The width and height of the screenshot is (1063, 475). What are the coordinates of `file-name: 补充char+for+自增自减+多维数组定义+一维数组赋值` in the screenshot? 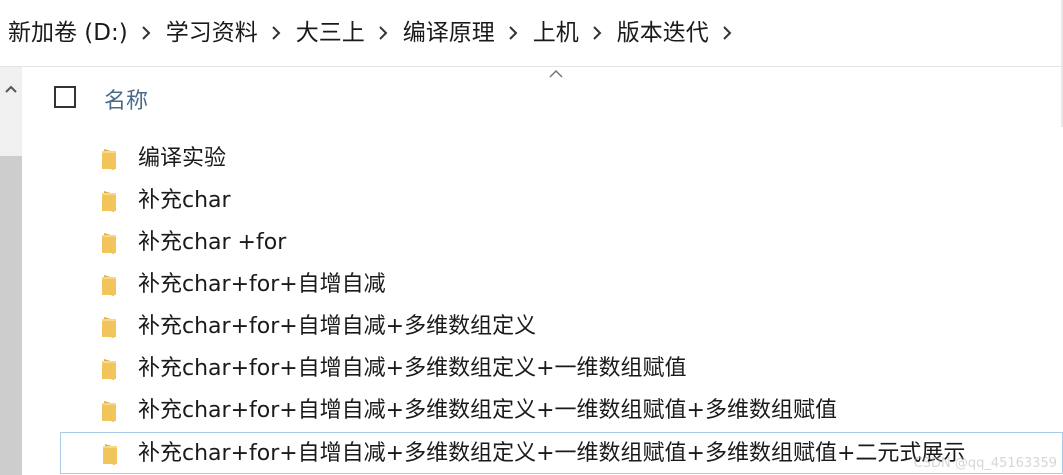 It's located at (412, 368).